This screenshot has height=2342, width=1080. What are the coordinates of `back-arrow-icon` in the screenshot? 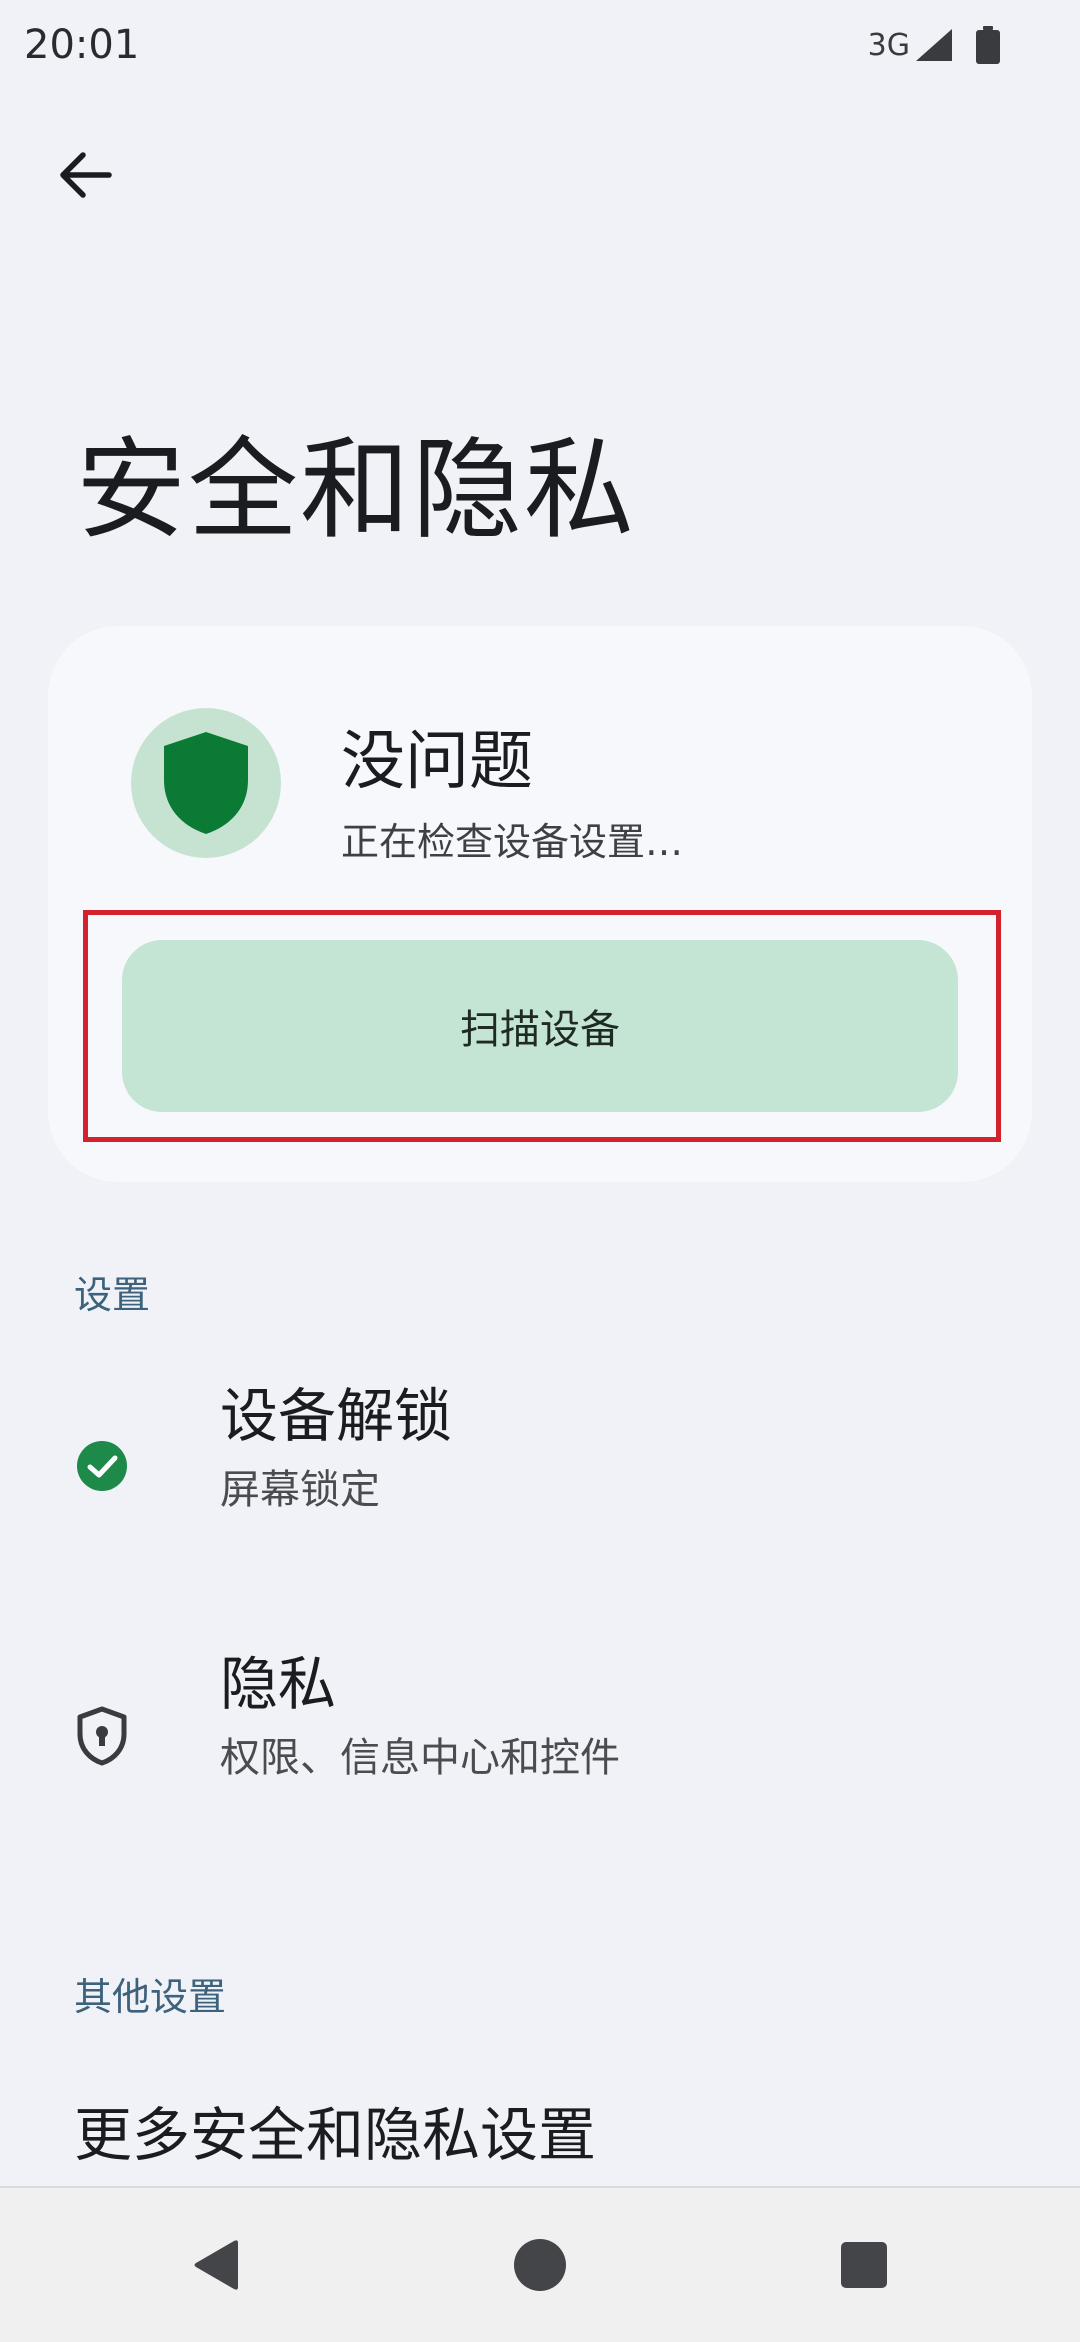 It's located at (86, 175).